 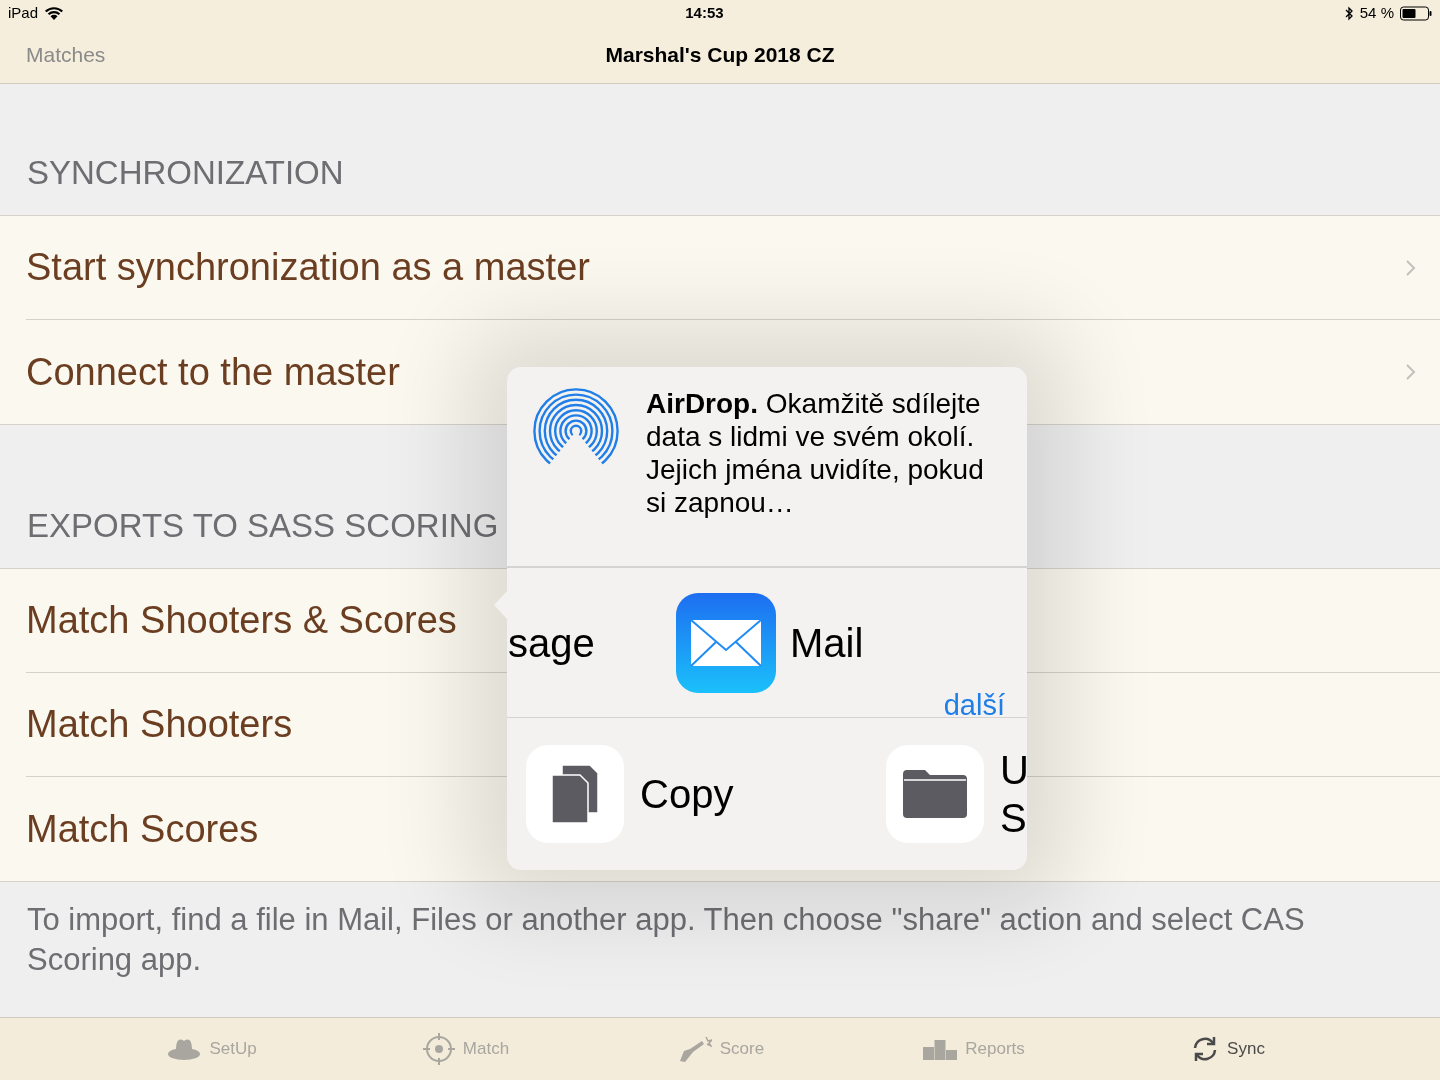 What do you see at coordinates (940, 1049) in the screenshot?
I see `podium-icon` at bounding box center [940, 1049].